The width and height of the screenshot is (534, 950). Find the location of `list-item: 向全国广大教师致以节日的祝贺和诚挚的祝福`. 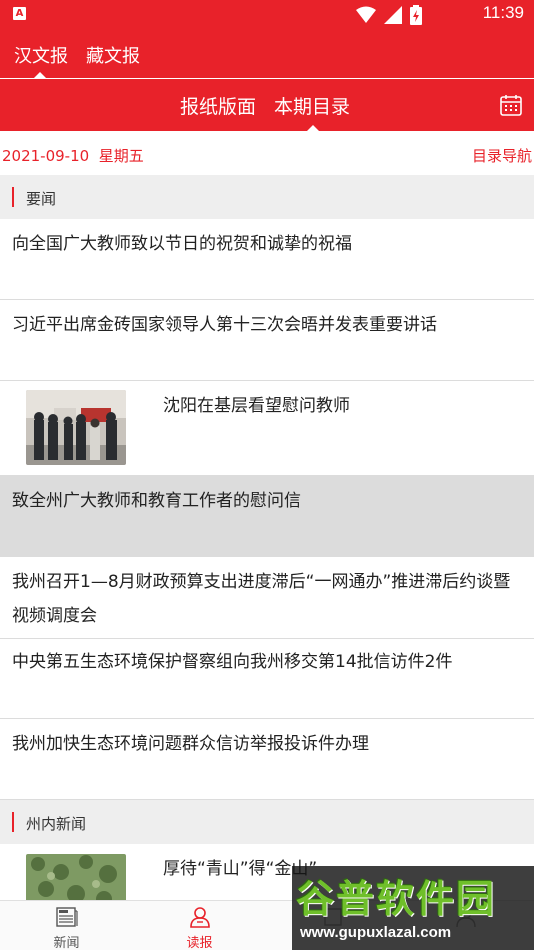

list-item: 向全国广大教师致以节日的祝贺和诚挚的祝福 is located at coordinates (267, 259).